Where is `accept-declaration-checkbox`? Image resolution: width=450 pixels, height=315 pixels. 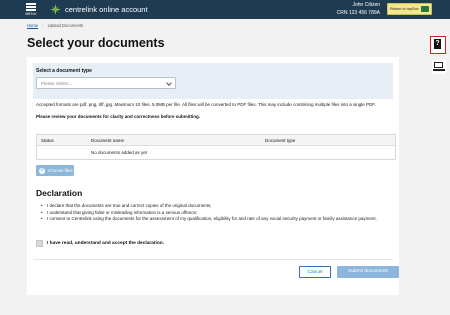 accept-declaration-checkbox is located at coordinates (39, 243).